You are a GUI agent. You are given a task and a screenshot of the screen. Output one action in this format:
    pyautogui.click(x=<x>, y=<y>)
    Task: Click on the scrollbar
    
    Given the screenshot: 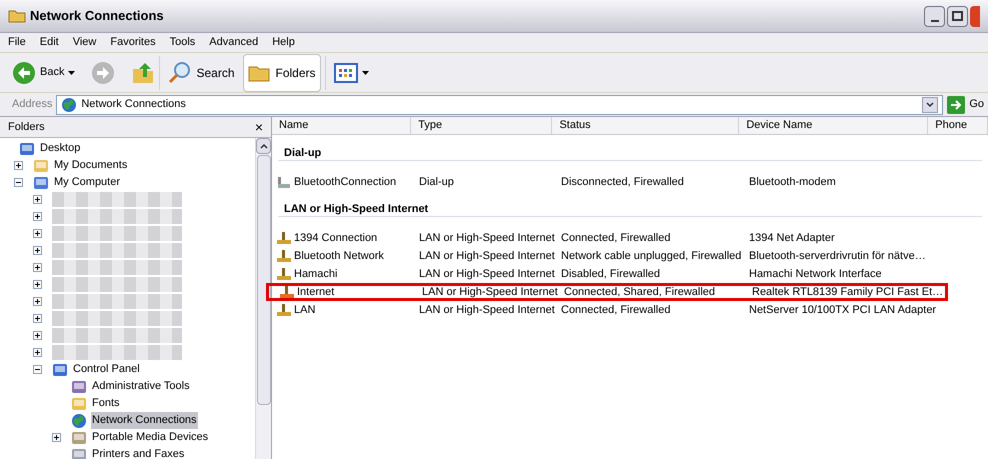 What is the action you would take?
    pyautogui.click(x=263, y=298)
    